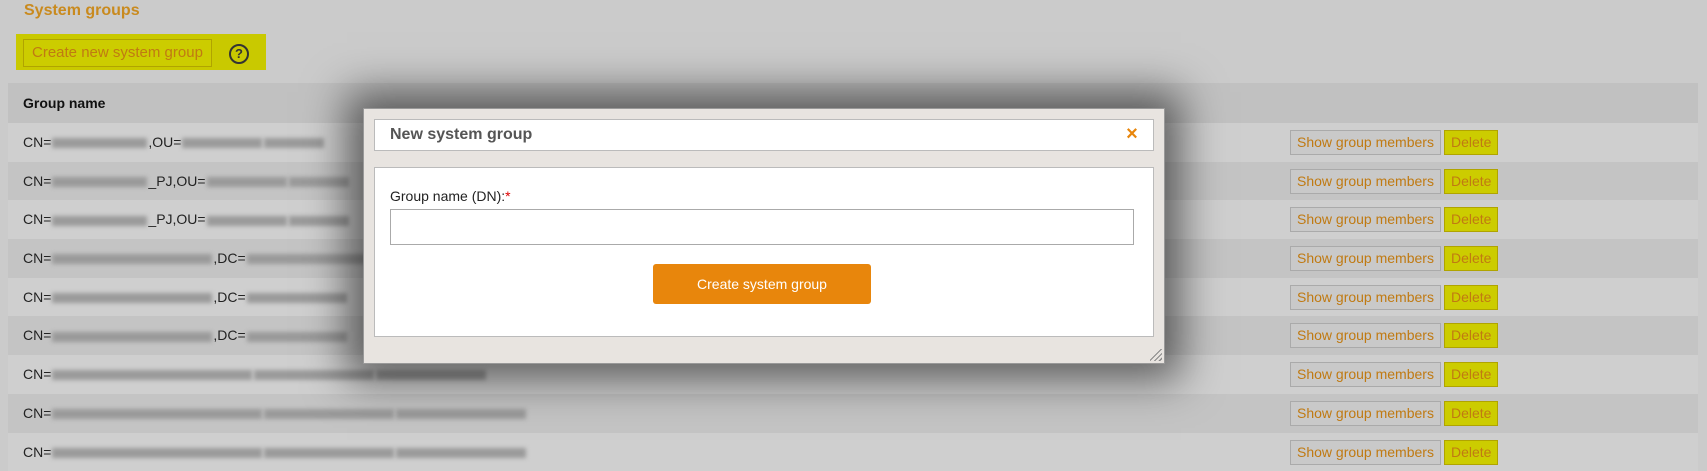 The height and width of the screenshot is (471, 1707). Describe the element at coordinates (507, 196) in the screenshot. I see `required-marker: *` at that location.